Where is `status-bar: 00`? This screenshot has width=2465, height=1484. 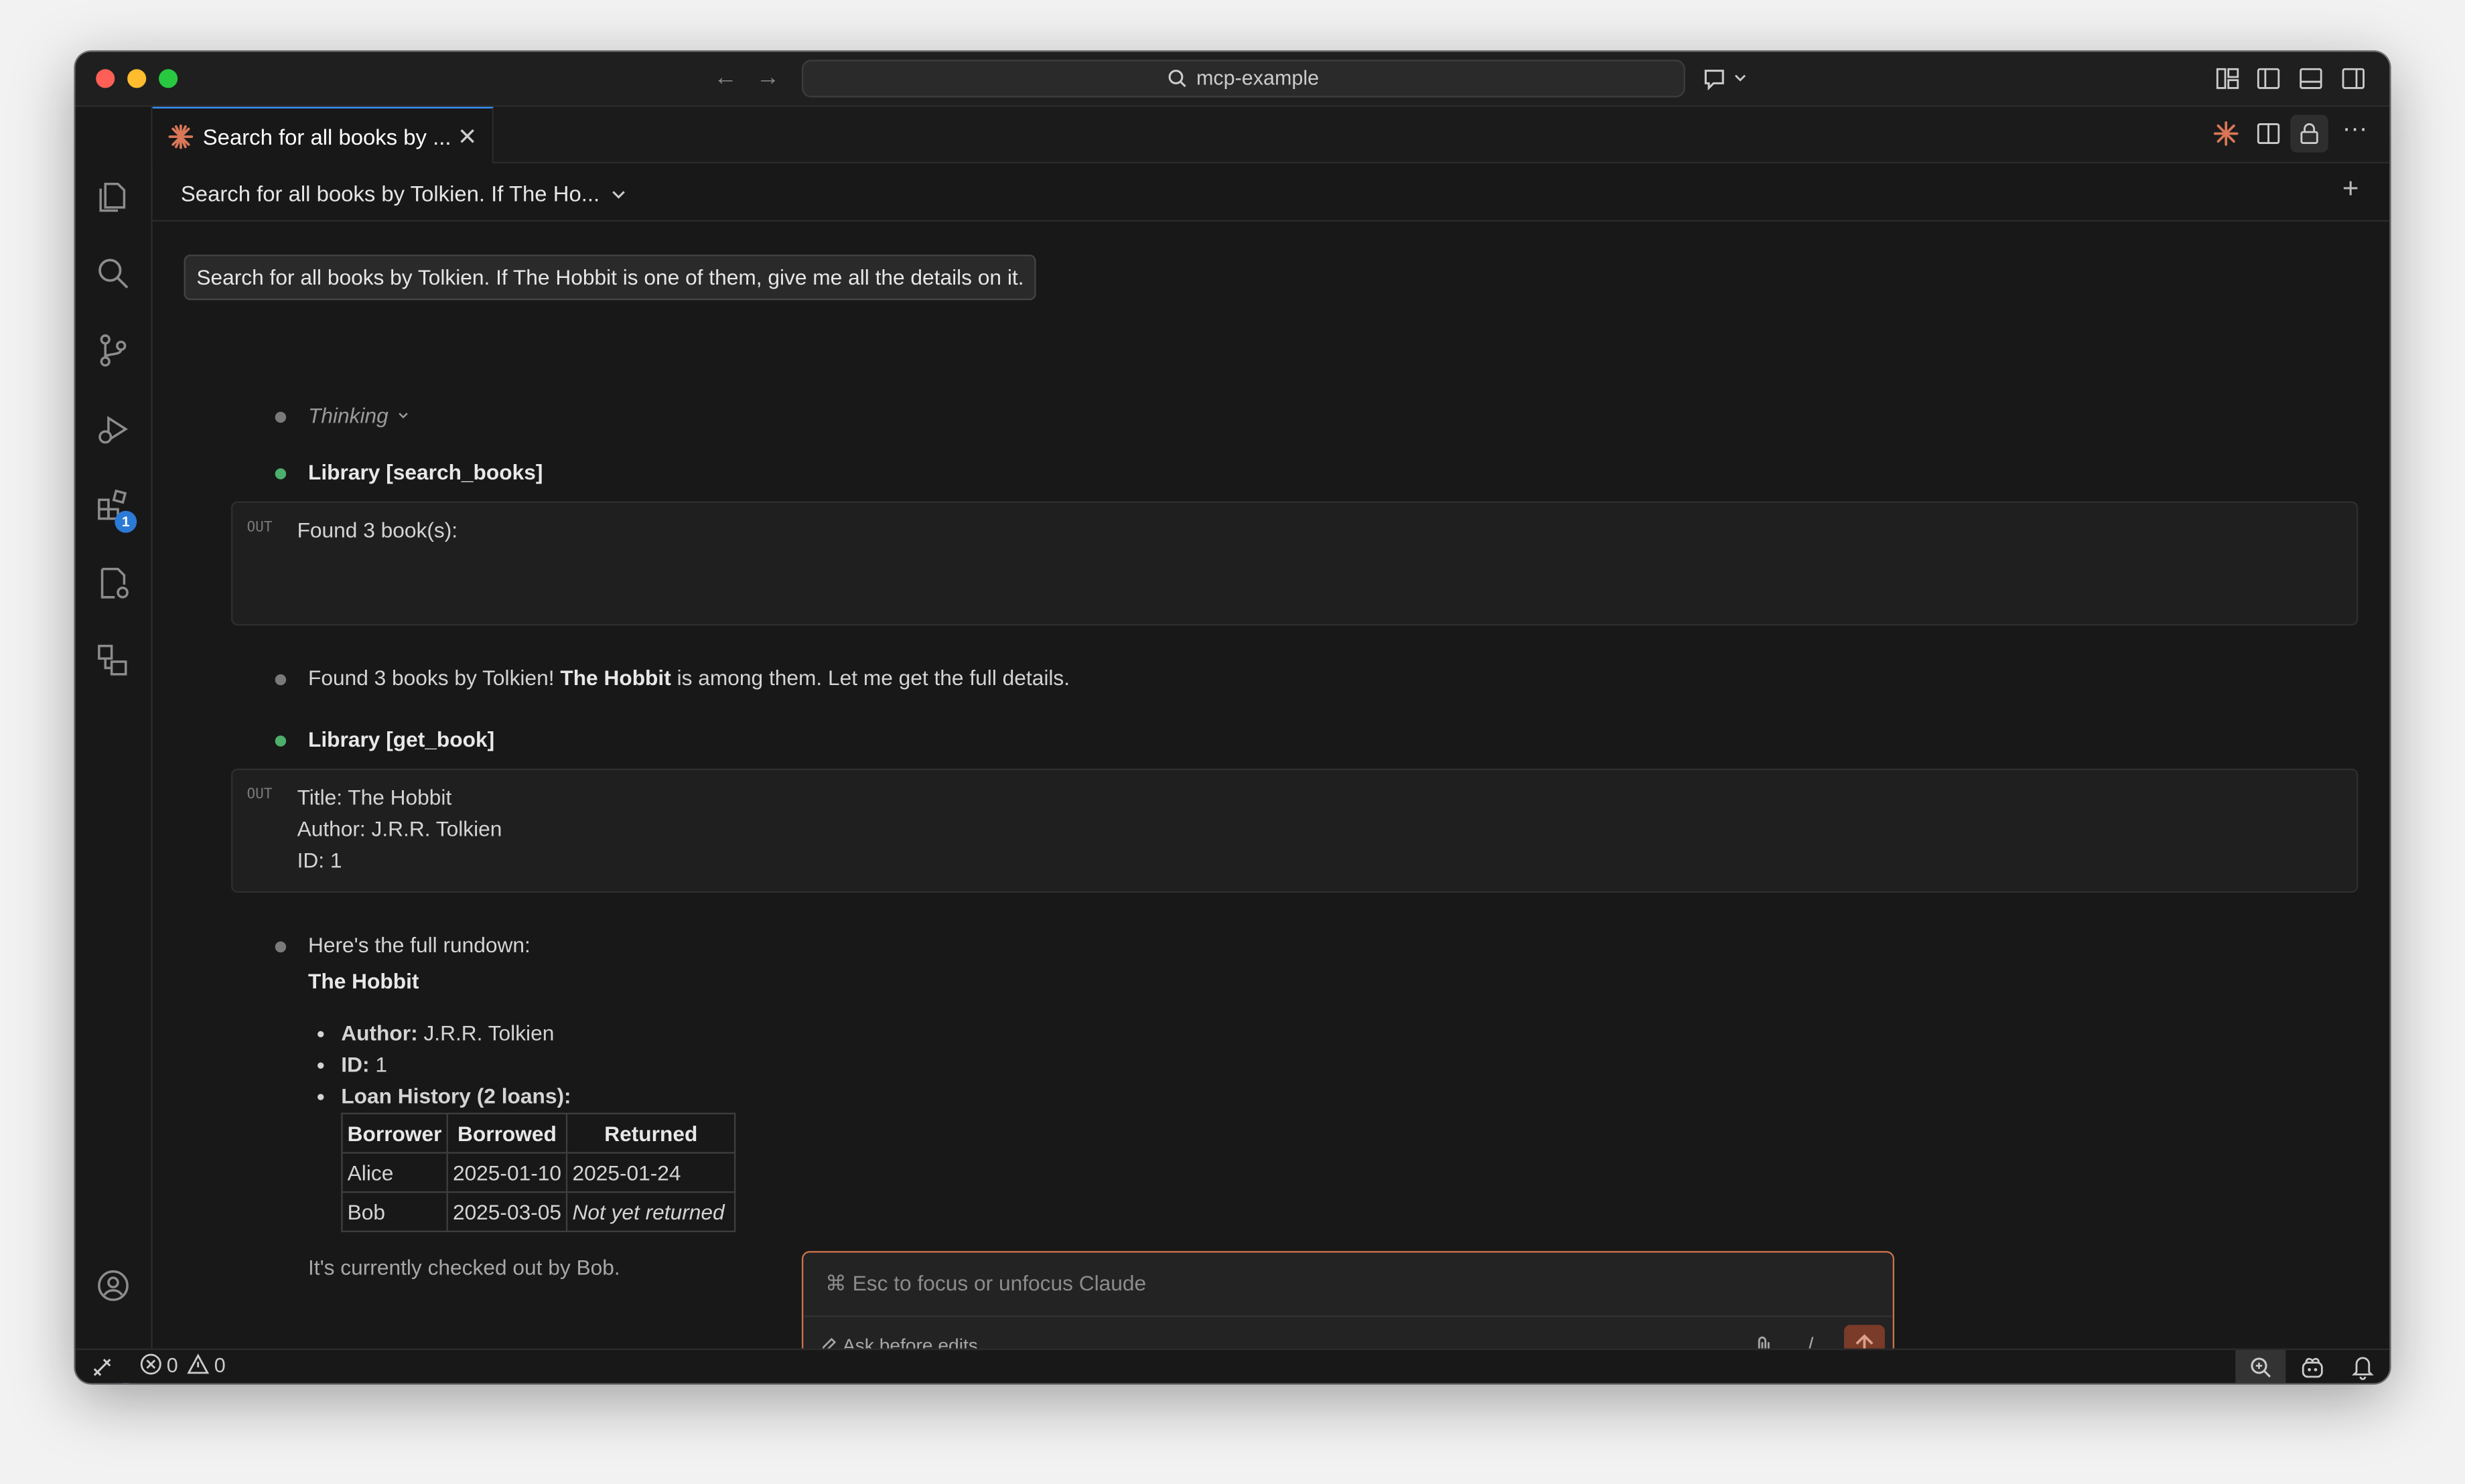 status-bar: 00 is located at coordinates (1232, 1366).